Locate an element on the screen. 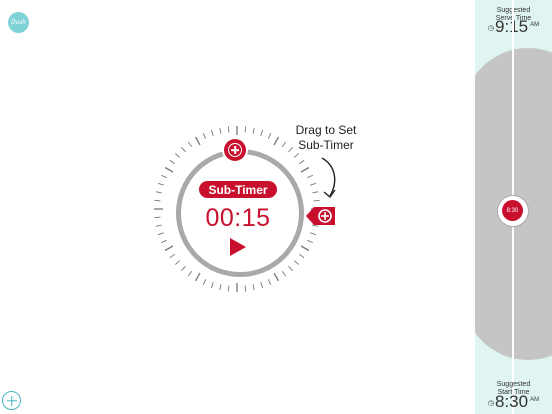 This screenshot has height=414, width=552. plus-icon is located at coordinates (235, 150).